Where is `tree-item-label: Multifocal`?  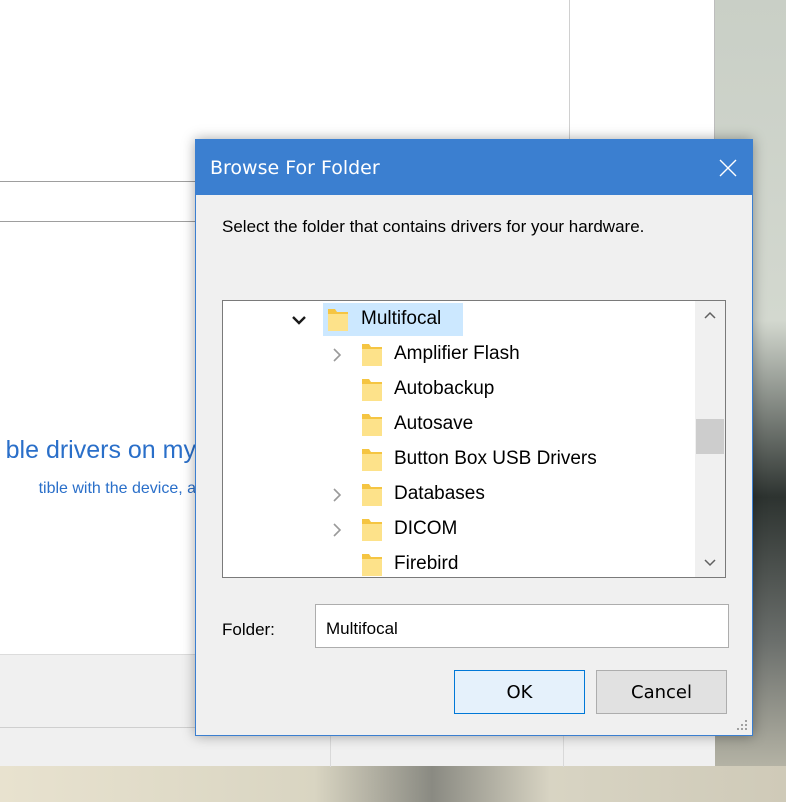
tree-item-label: Multifocal is located at coordinates (401, 318).